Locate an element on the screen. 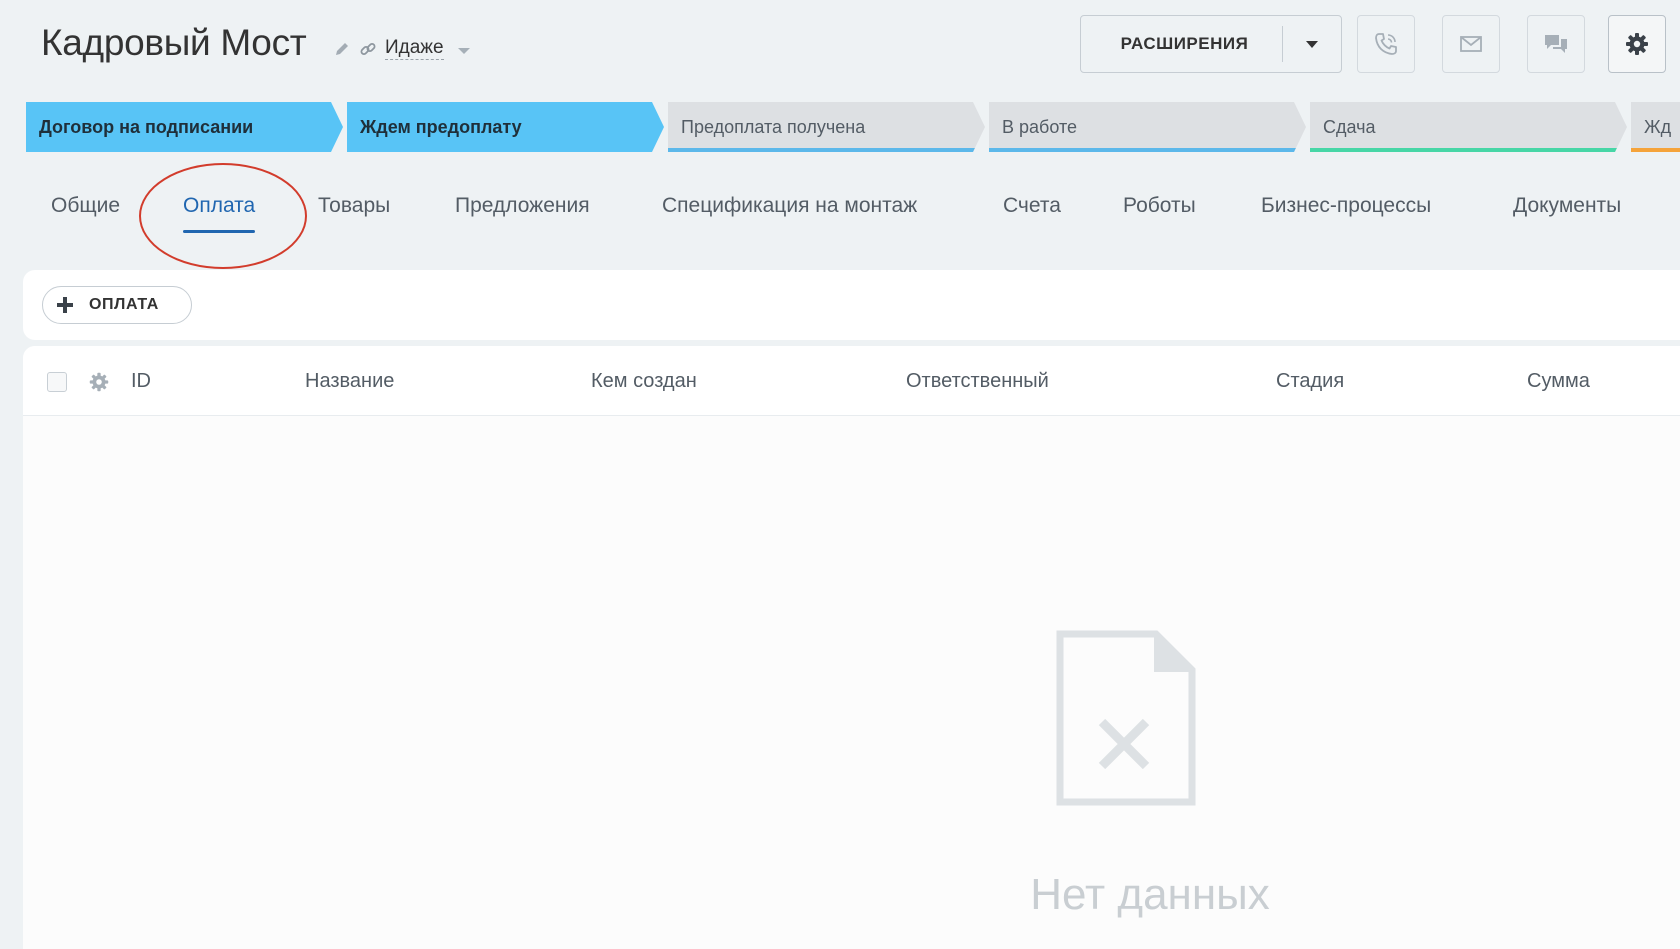  pencil-icon is located at coordinates (342, 49).